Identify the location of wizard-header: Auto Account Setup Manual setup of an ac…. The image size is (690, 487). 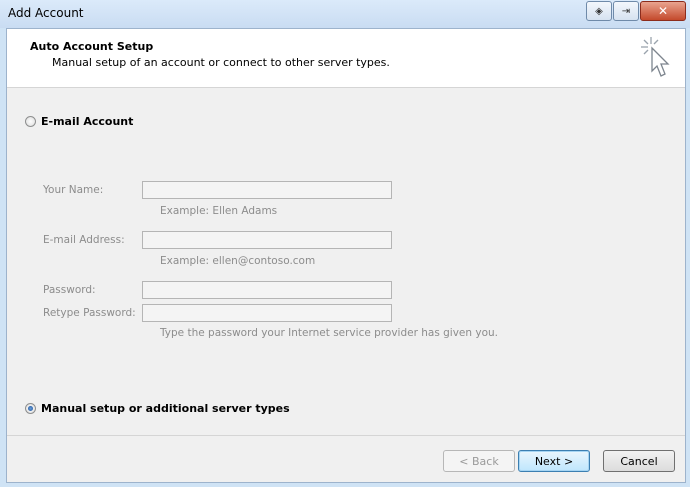
(346, 58).